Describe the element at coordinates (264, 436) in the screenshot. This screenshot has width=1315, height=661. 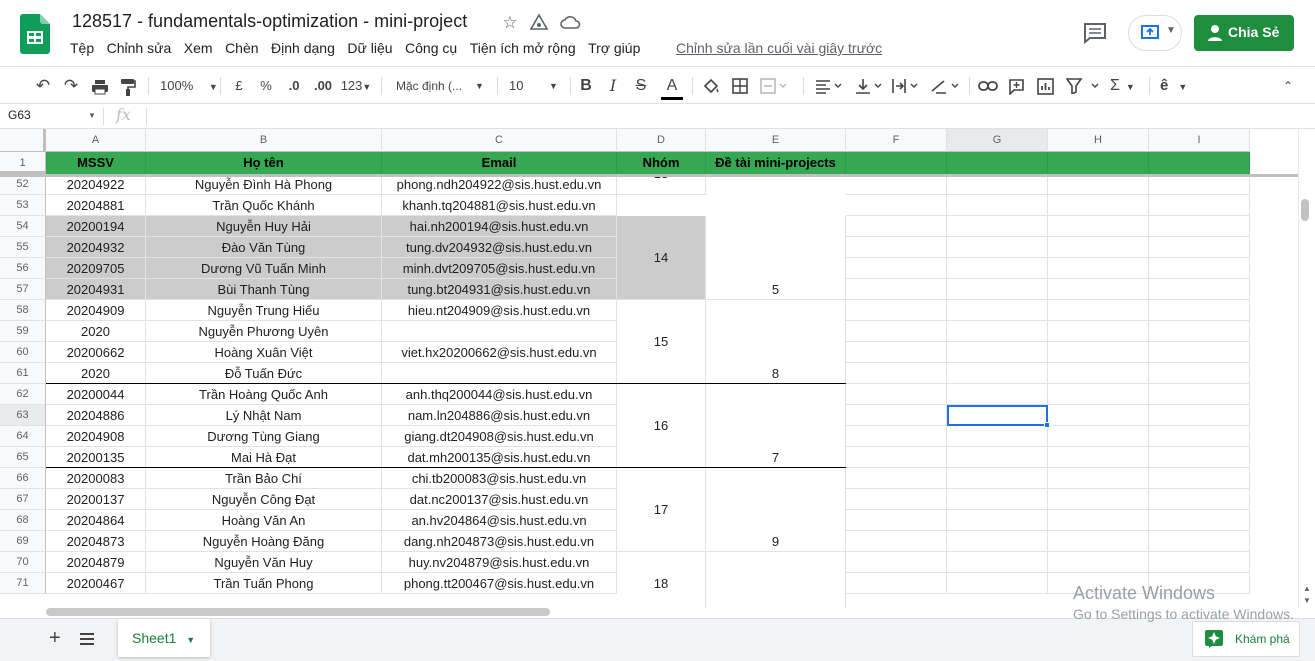
I see `cell-name: Dương Tùng Giang` at that location.